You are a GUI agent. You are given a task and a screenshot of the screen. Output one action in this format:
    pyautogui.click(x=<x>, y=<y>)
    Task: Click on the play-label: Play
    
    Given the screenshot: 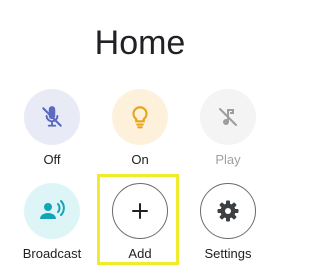 What is the action you would take?
    pyautogui.click(x=228, y=159)
    